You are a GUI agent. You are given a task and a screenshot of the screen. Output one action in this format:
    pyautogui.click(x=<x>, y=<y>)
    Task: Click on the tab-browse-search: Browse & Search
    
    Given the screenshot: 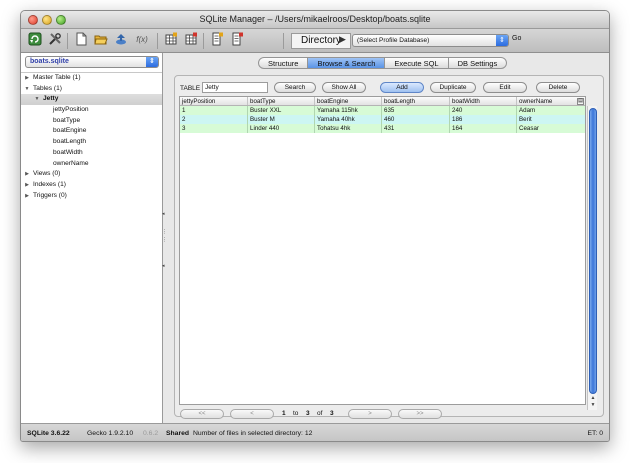 What is the action you would take?
    pyautogui.click(x=346, y=63)
    